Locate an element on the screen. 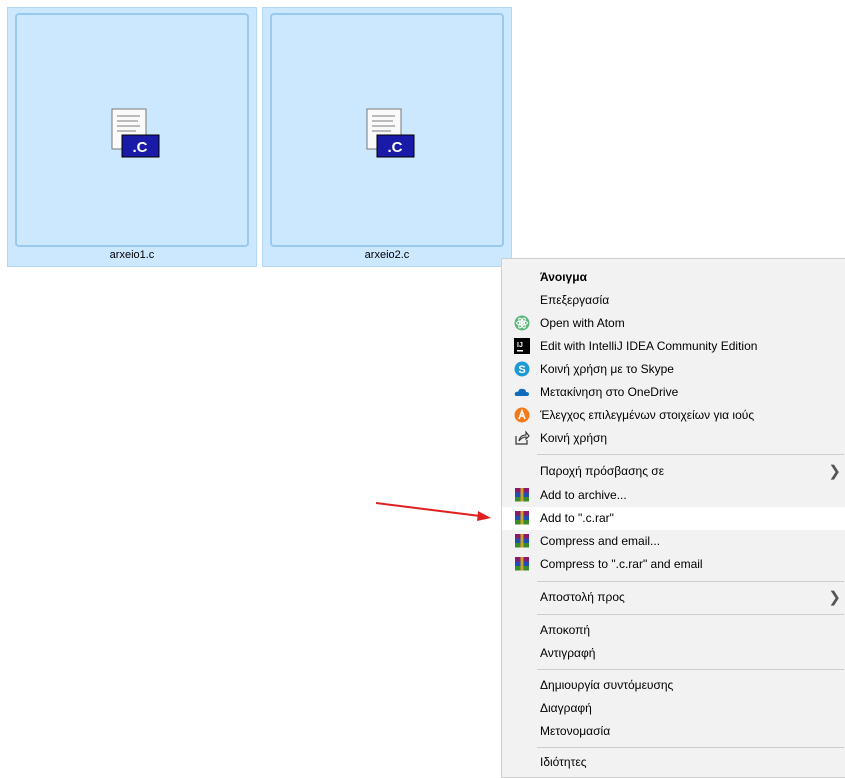 Image resolution: width=845 pixels, height=778 pixels. avast-icon is located at coordinates (522, 415).